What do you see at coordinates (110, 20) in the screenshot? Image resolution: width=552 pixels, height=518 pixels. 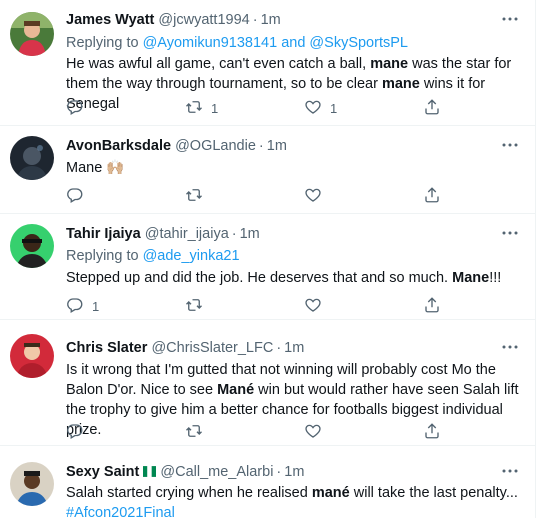 I see `display-name: James Wyatt` at bounding box center [110, 20].